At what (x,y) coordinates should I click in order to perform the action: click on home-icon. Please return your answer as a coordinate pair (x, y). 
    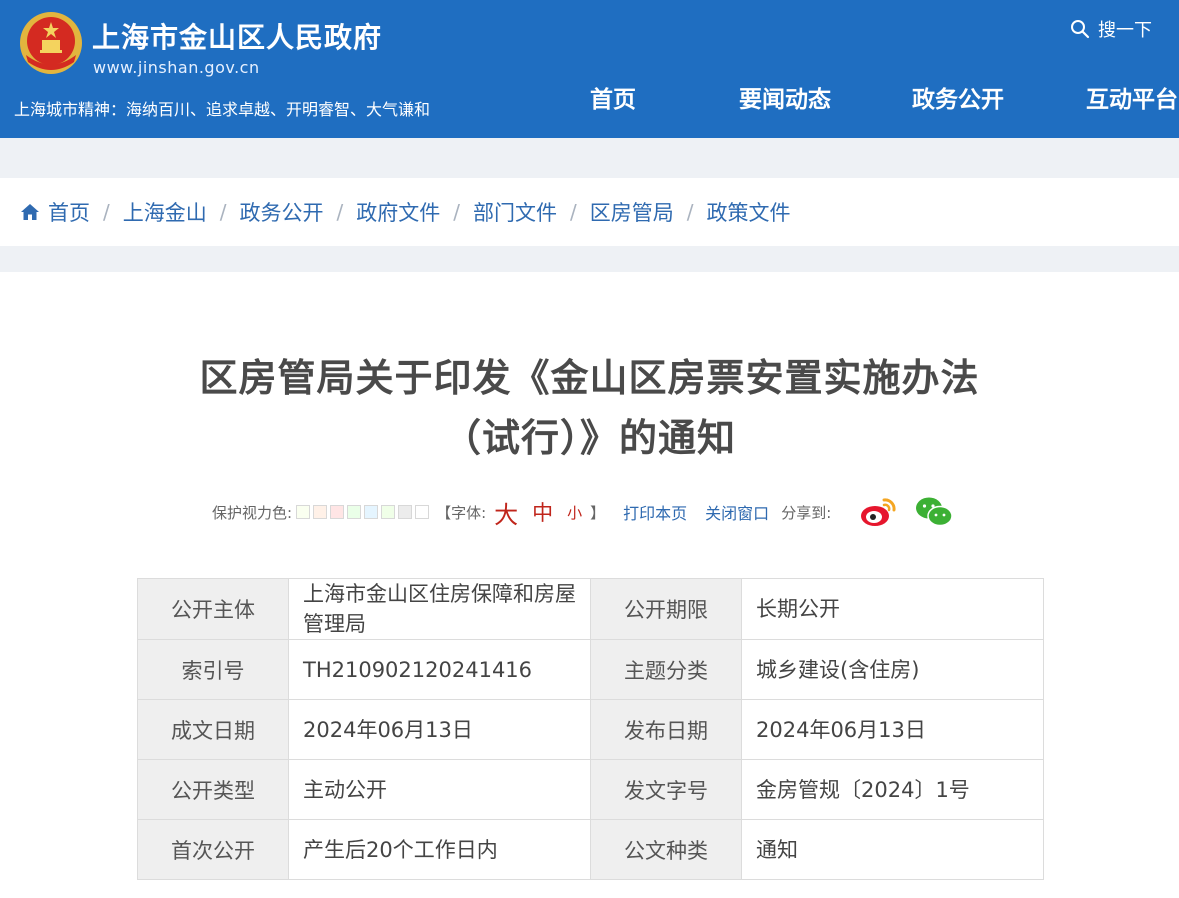
    Looking at the image, I should click on (30, 212).